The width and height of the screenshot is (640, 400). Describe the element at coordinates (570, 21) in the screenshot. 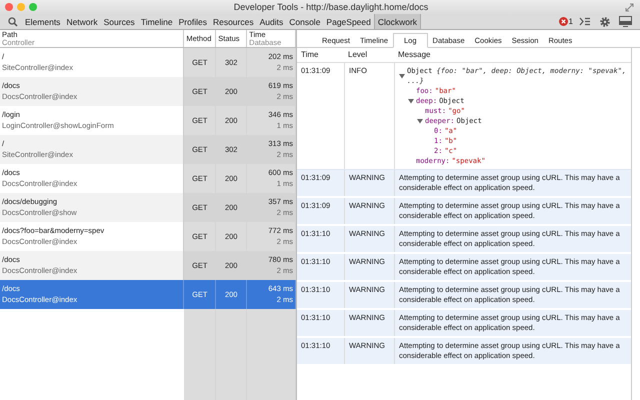

I see `error-count: 1` at that location.